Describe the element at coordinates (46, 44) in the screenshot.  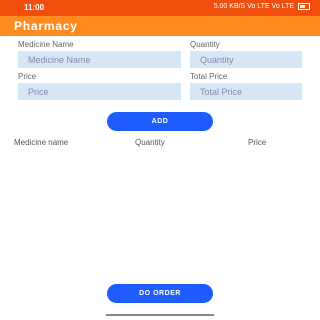
I see `medicine-name-label: Medicine Name` at that location.